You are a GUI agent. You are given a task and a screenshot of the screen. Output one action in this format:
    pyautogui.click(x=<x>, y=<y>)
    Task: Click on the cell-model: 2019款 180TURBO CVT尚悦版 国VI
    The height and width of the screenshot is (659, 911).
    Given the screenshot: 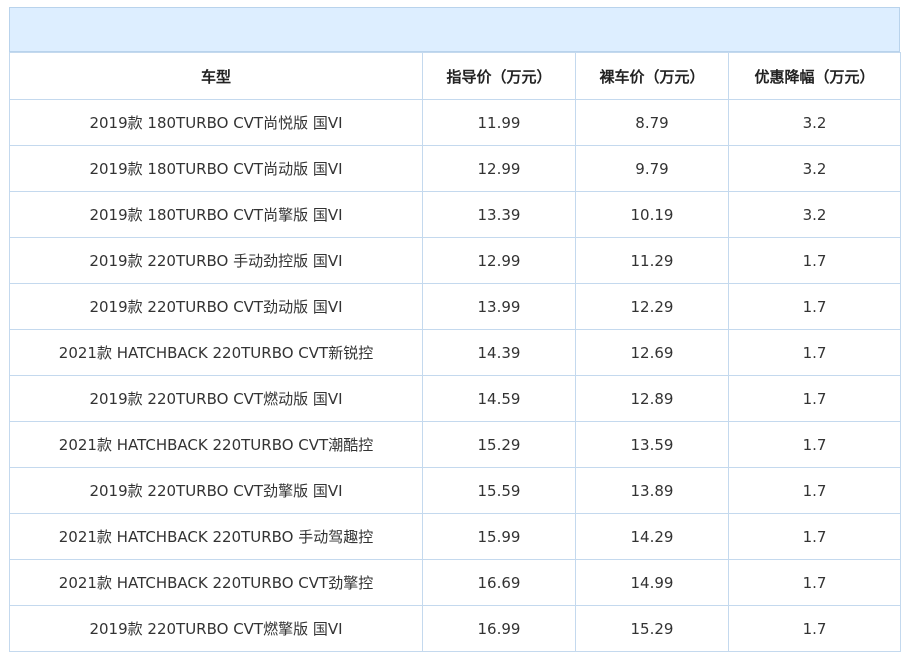 What is the action you would take?
    pyautogui.click(x=216, y=122)
    